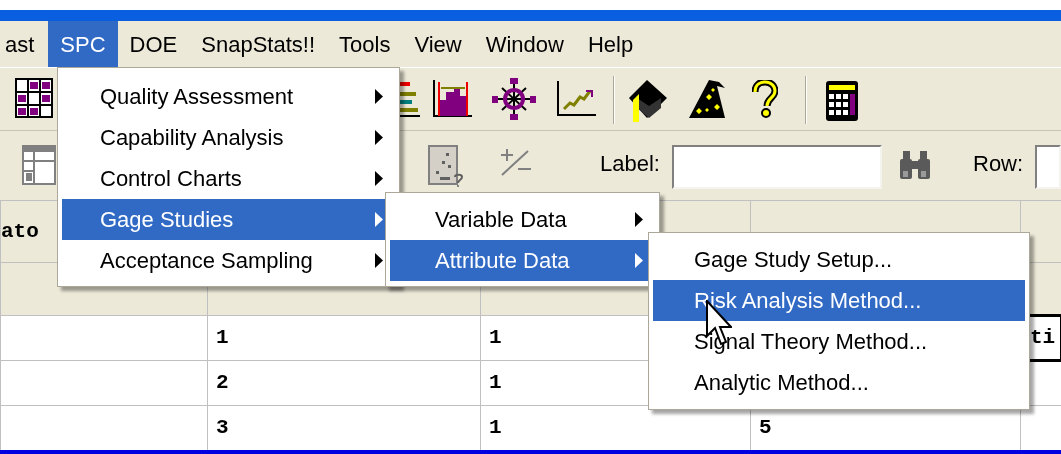 The width and height of the screenshot is (1061, 454). I want to click on menu-item: Capability Analysis, so click(228, 137).